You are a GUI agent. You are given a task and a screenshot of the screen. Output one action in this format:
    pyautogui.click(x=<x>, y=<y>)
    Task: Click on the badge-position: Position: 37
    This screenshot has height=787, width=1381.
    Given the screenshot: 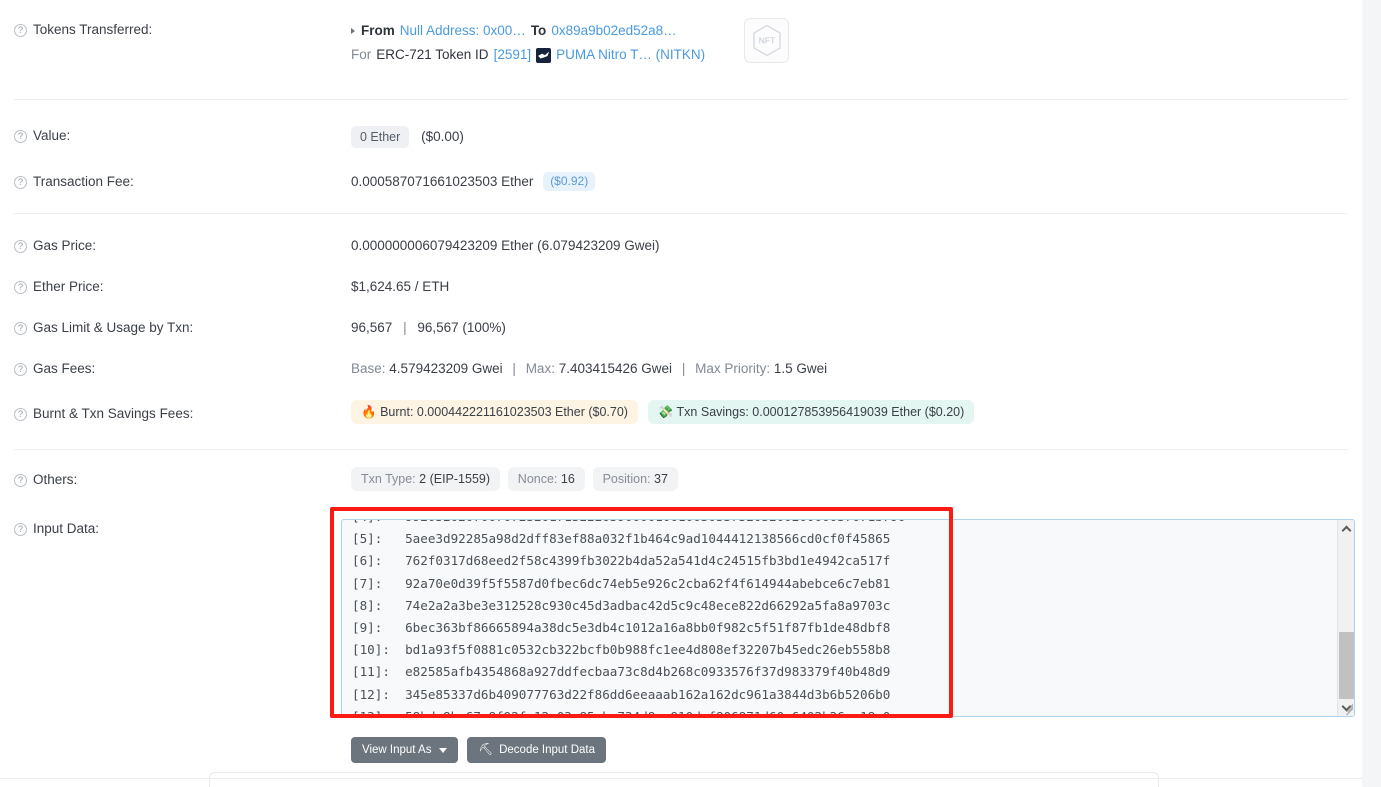 What is the action you would take?
    pyautogui.click(x=635, y=479)
    